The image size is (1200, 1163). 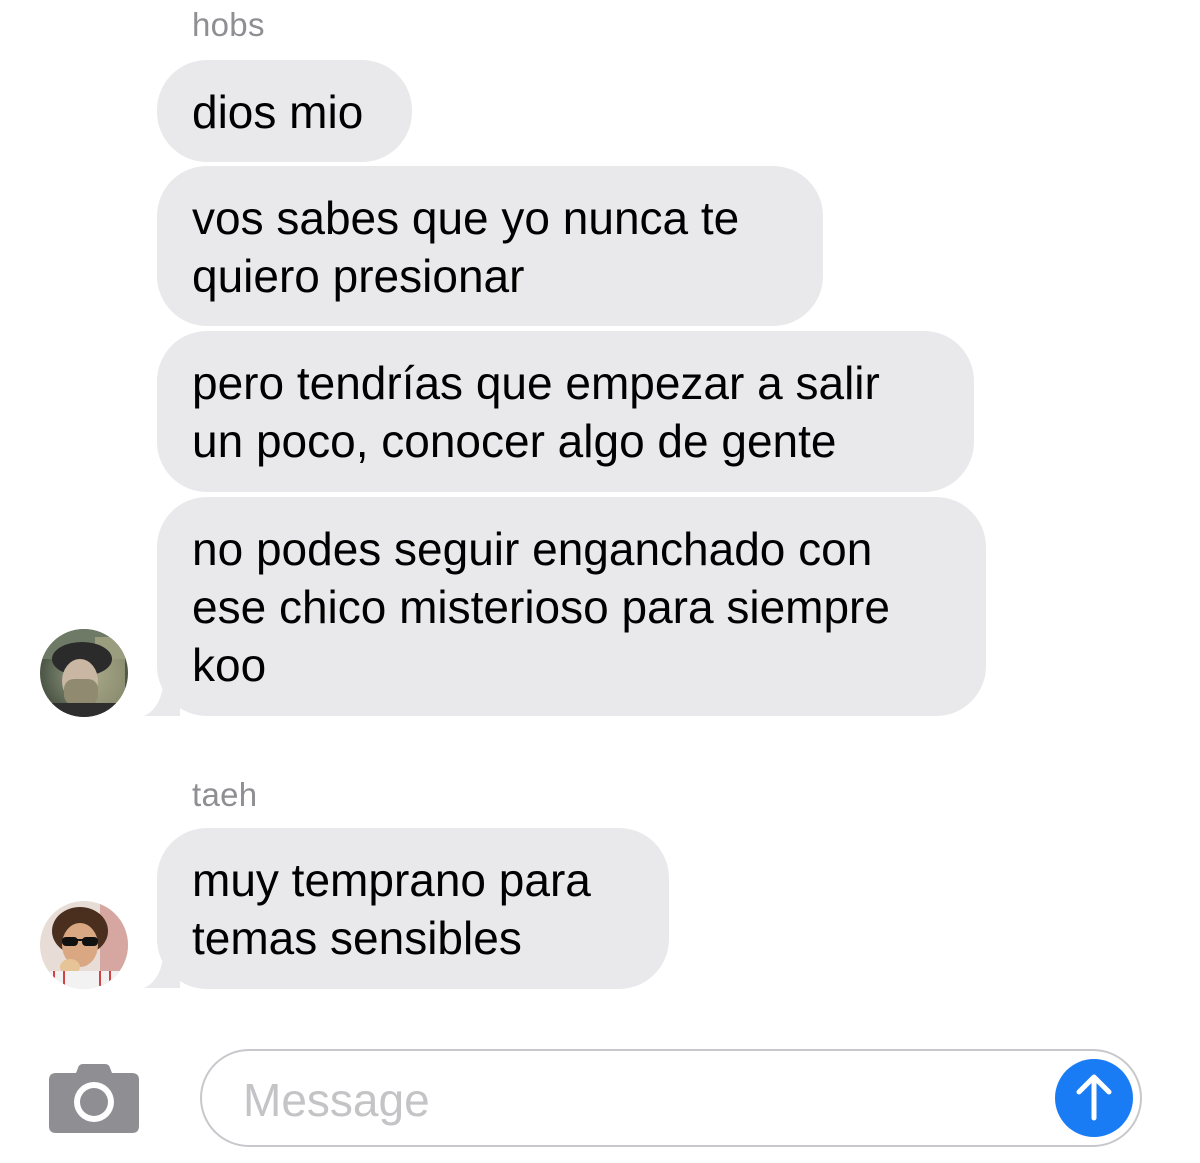 What do you see at coordinates (228, 24) in the screenshot?
I see `sender-name-hobs: hobs` at bounding box center [228, 24].